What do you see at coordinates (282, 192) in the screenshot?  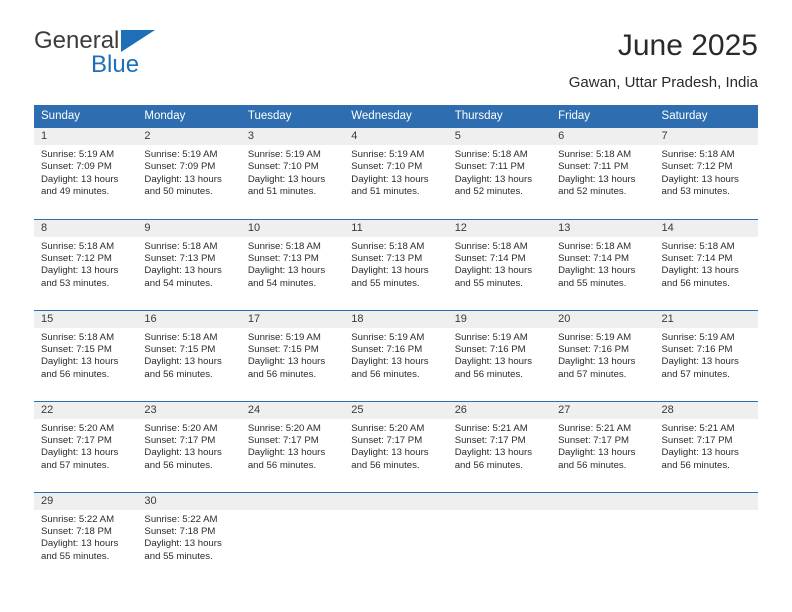 I see `daylight-text-line2: and 51 minutes.` at bounding box center [282, 192].